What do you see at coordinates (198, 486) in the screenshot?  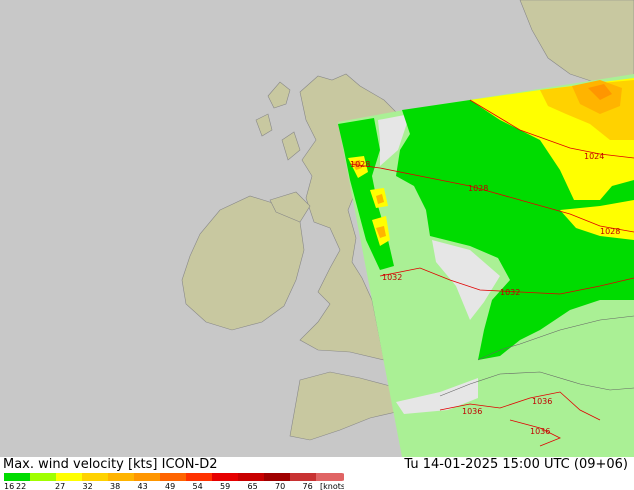 I see `scale-tick-label: 54` at bounding box center [198, 486].